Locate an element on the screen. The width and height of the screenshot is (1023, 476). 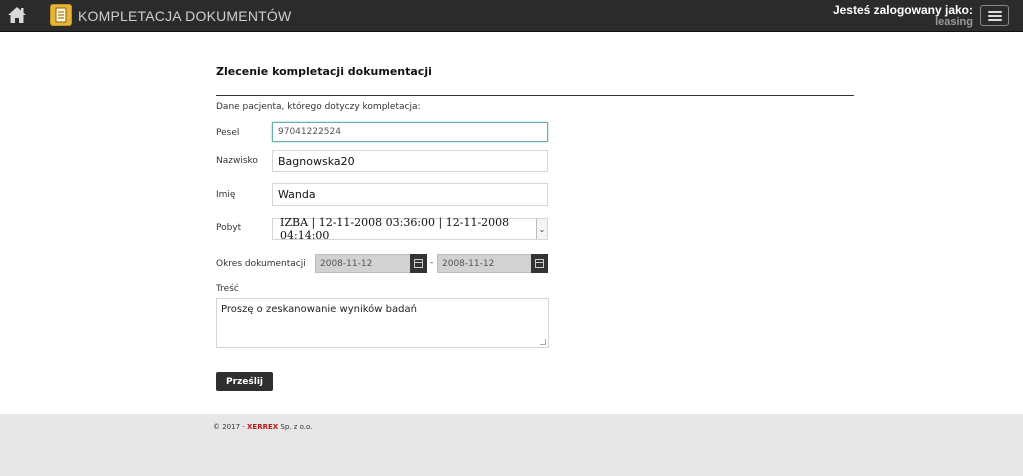
chevron-down-icon: ⌄ is located at coordinates (541, 229).